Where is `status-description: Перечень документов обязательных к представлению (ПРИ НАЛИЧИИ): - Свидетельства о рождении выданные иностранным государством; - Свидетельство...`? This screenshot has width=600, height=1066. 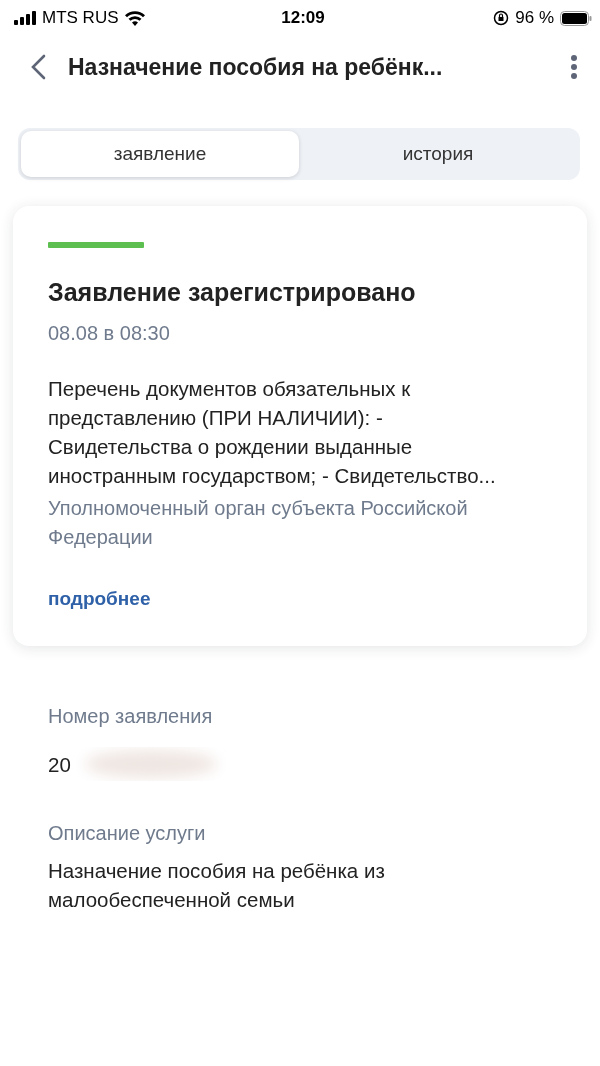 status-description: Перечень документов обязательных к представлению (ПРИ НАЛИЧИИ): - Свидетельства о рождении выданные иностранным государством; - Свидетельство... is located at coordinates (272, 432).